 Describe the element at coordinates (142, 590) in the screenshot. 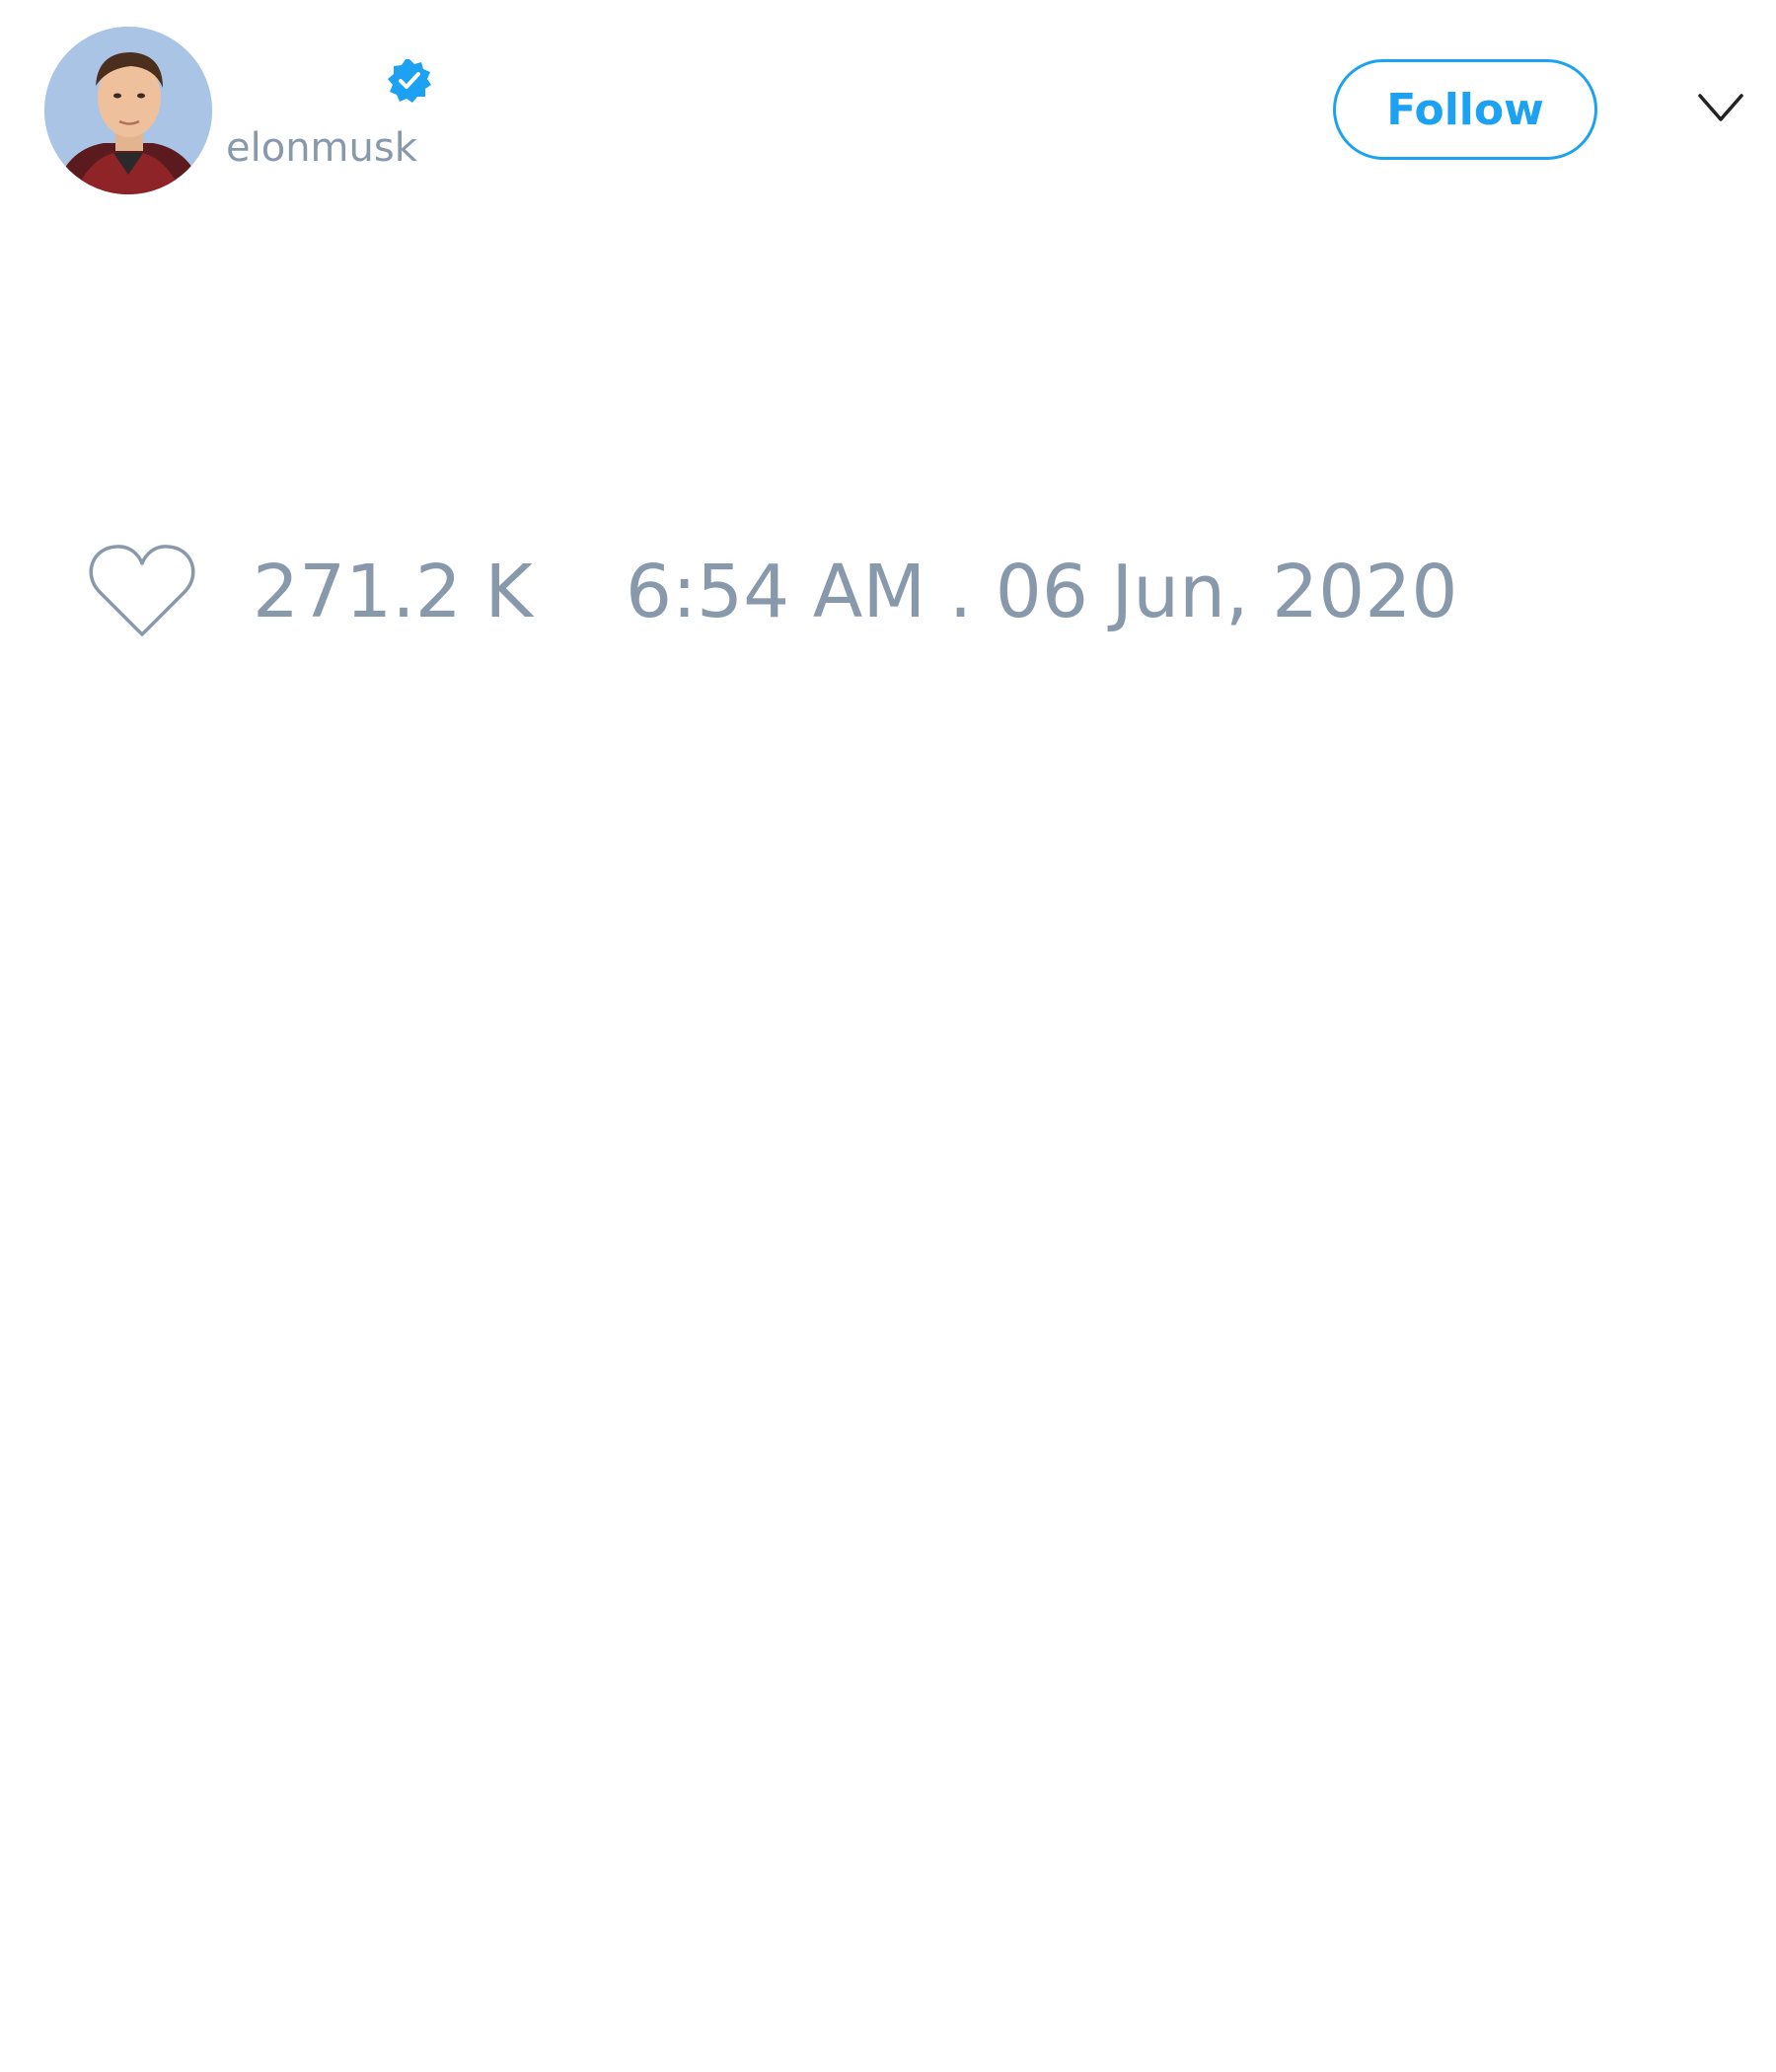

I see `heart-outline-icon` at that location.